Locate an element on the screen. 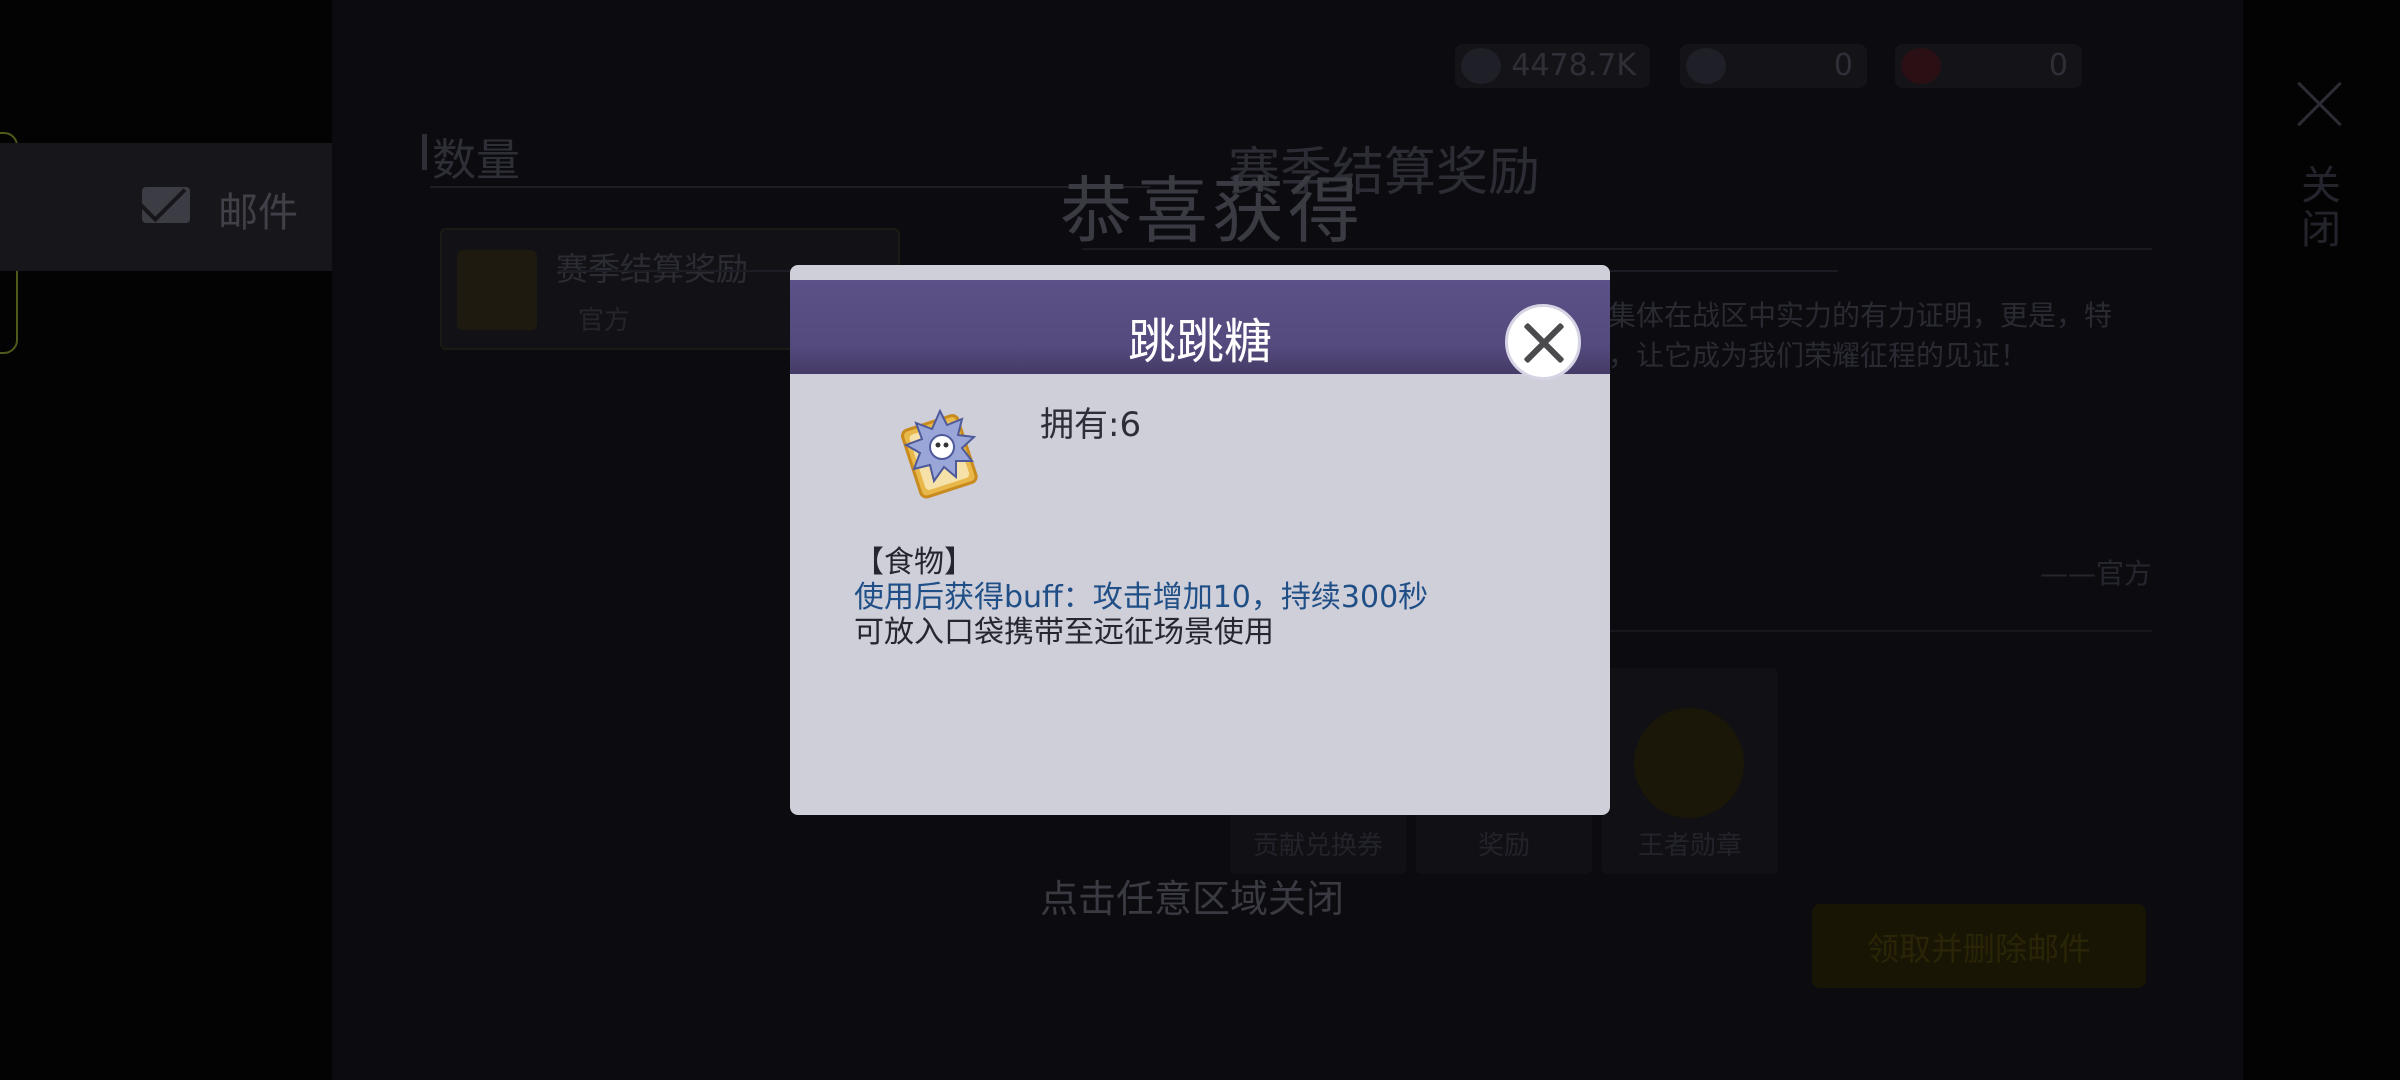  dialog-title: 跳跳糖 is located at coordinates (1199, 342).